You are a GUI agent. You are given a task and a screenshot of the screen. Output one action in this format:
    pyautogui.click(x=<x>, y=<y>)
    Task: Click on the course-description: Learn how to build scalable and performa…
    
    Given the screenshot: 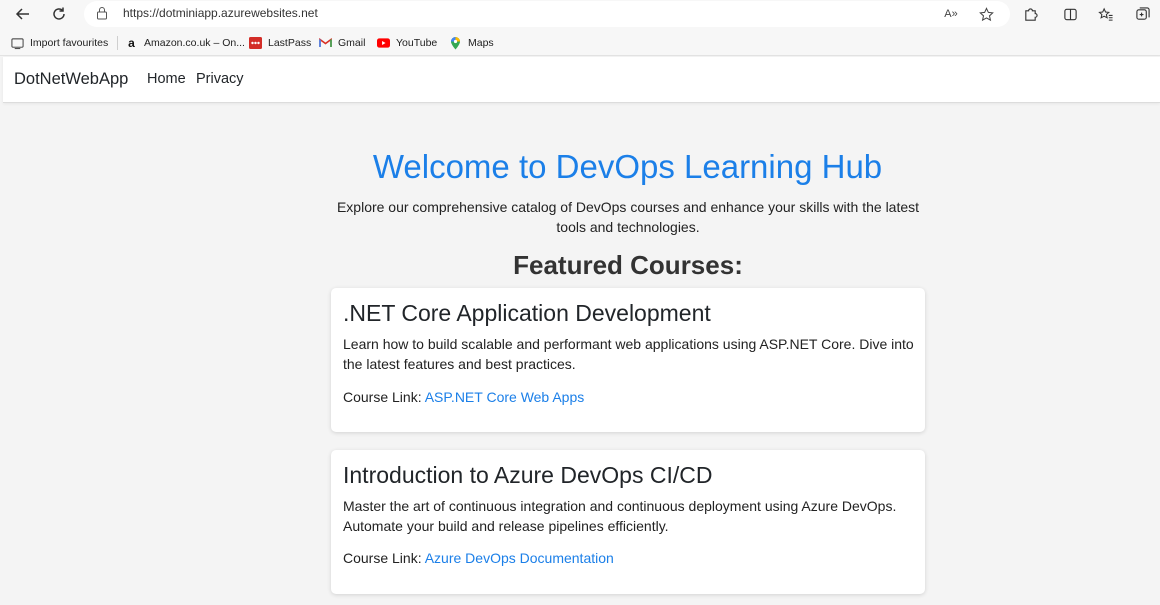 What is the action you would take?
    pyautogui.click(x=628, y=354)
    